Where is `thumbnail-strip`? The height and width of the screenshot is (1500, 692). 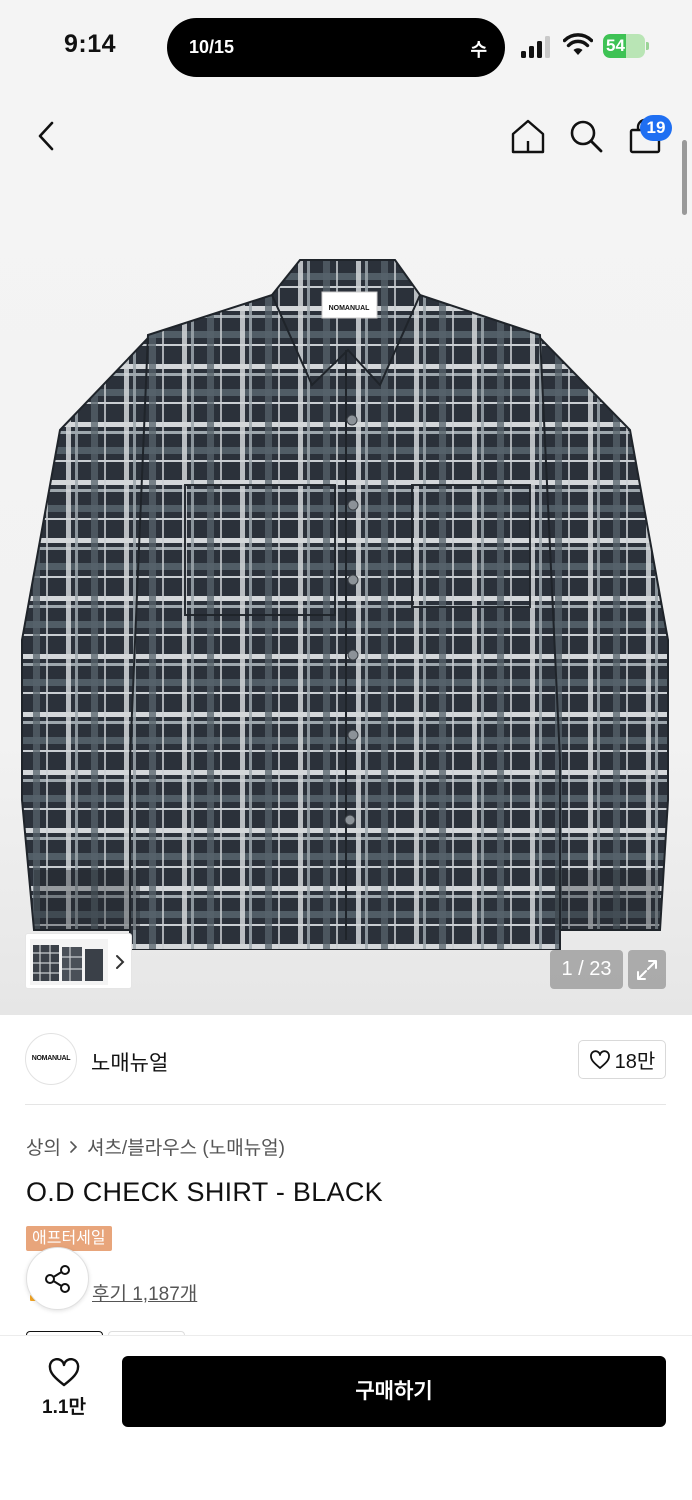
thumbnail-strip is located at coordinates (78, 961).